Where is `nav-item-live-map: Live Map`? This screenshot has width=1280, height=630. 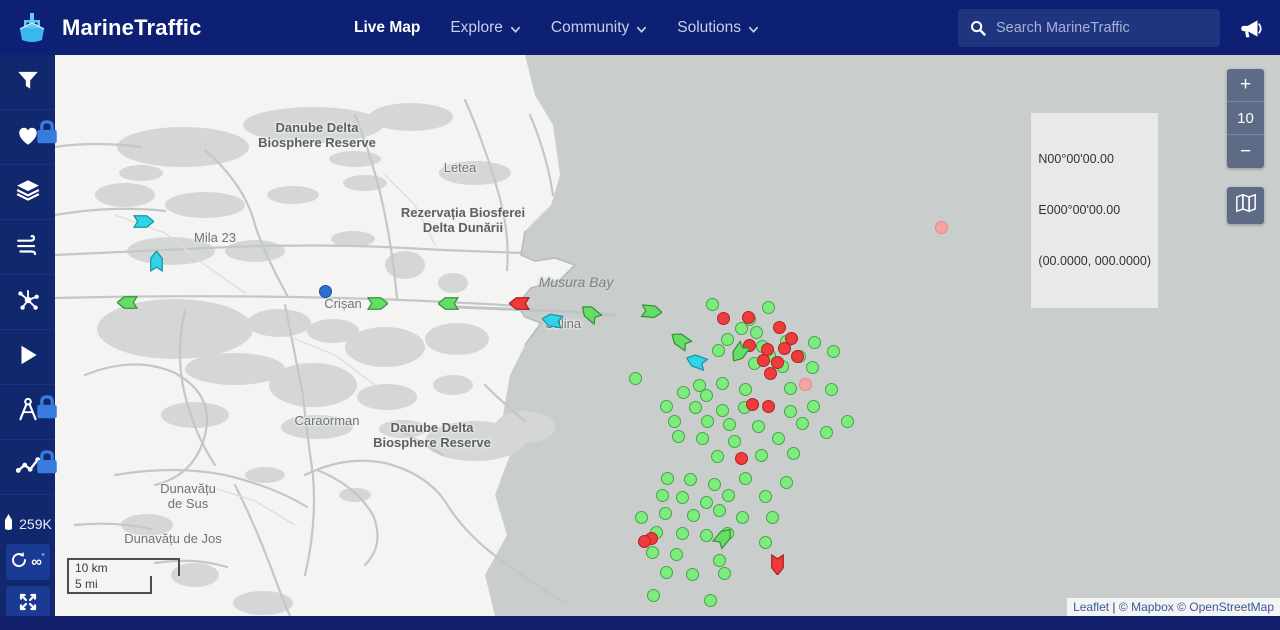
nav-item-live-map: Live Map is located at coordinates (387, 28).